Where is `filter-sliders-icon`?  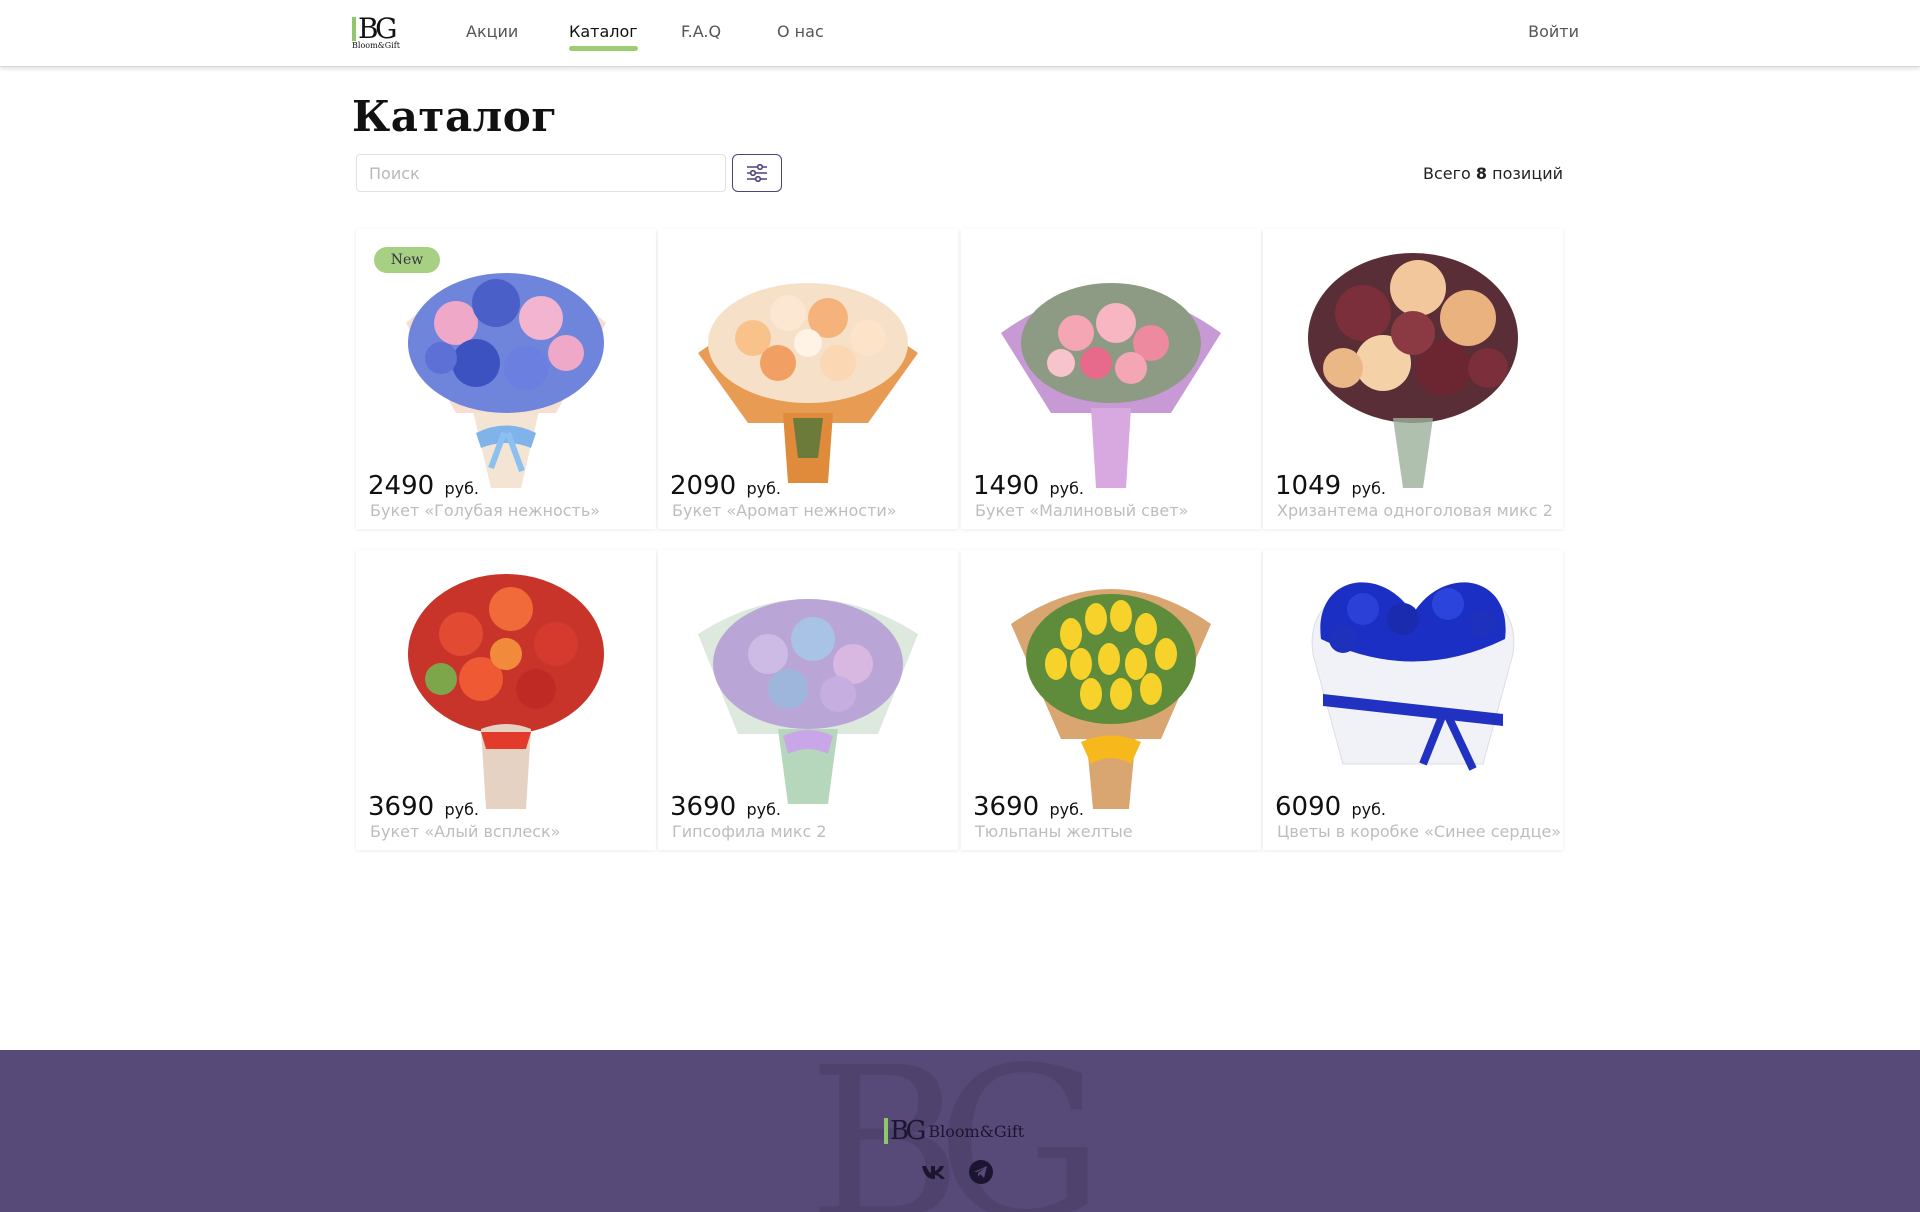
filter-sliders-icon is located at coordinates (757, 173).